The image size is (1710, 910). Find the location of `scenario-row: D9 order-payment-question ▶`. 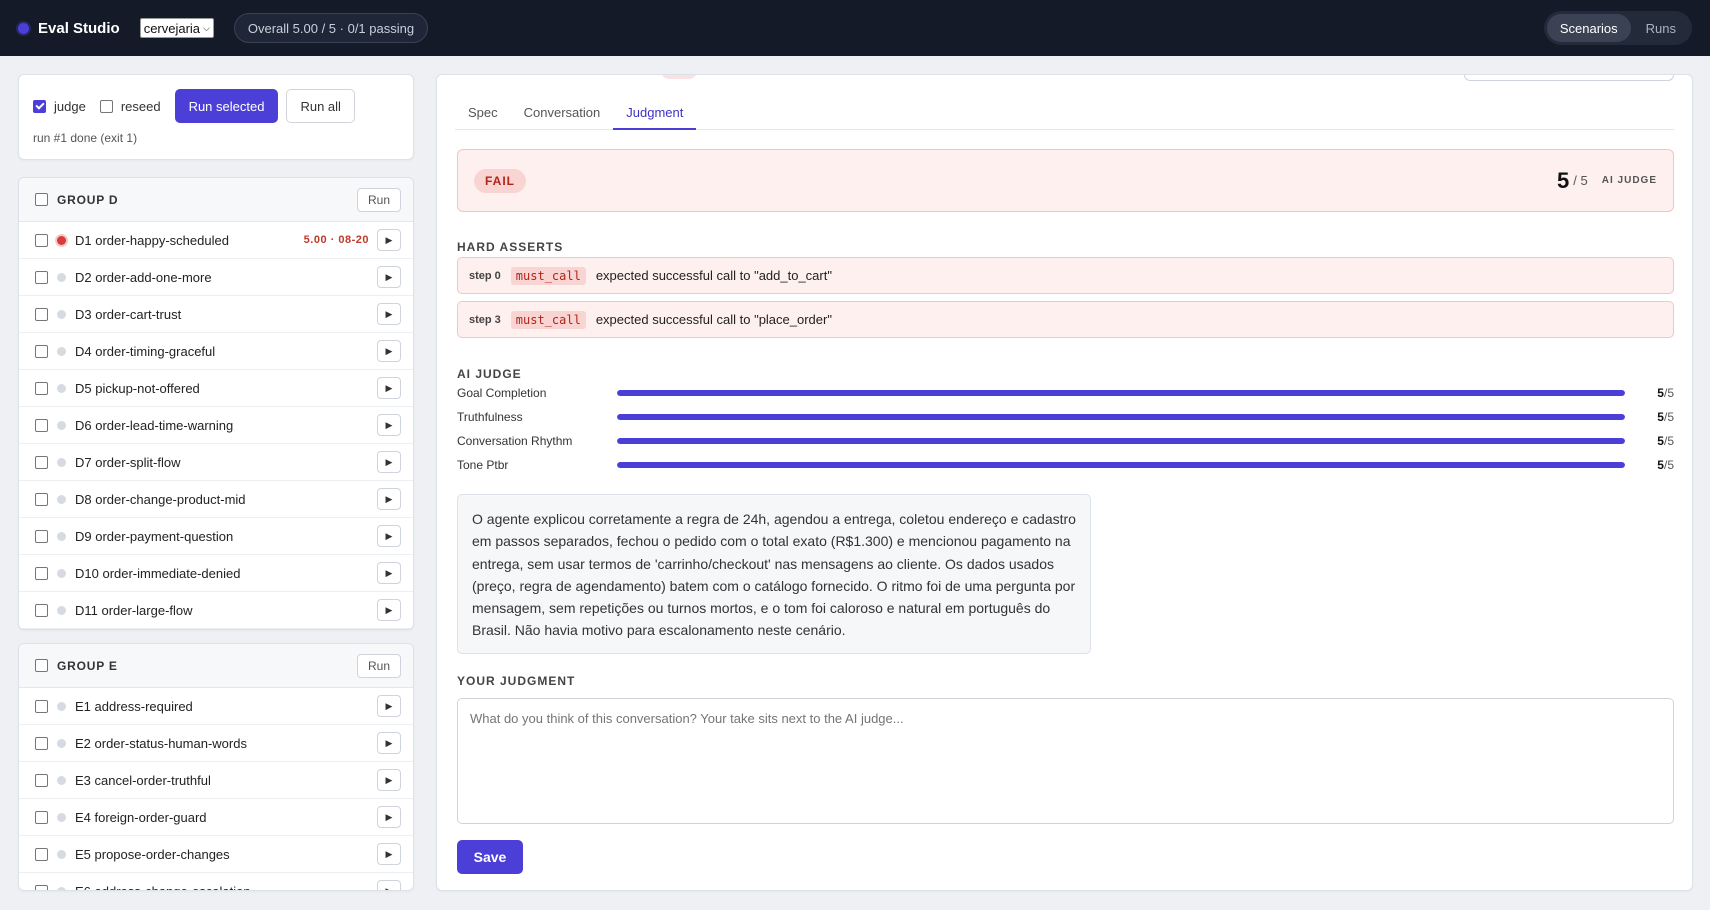

scenario-row: D9 order-payment-question ▶ is located at coordinates (216, 536).